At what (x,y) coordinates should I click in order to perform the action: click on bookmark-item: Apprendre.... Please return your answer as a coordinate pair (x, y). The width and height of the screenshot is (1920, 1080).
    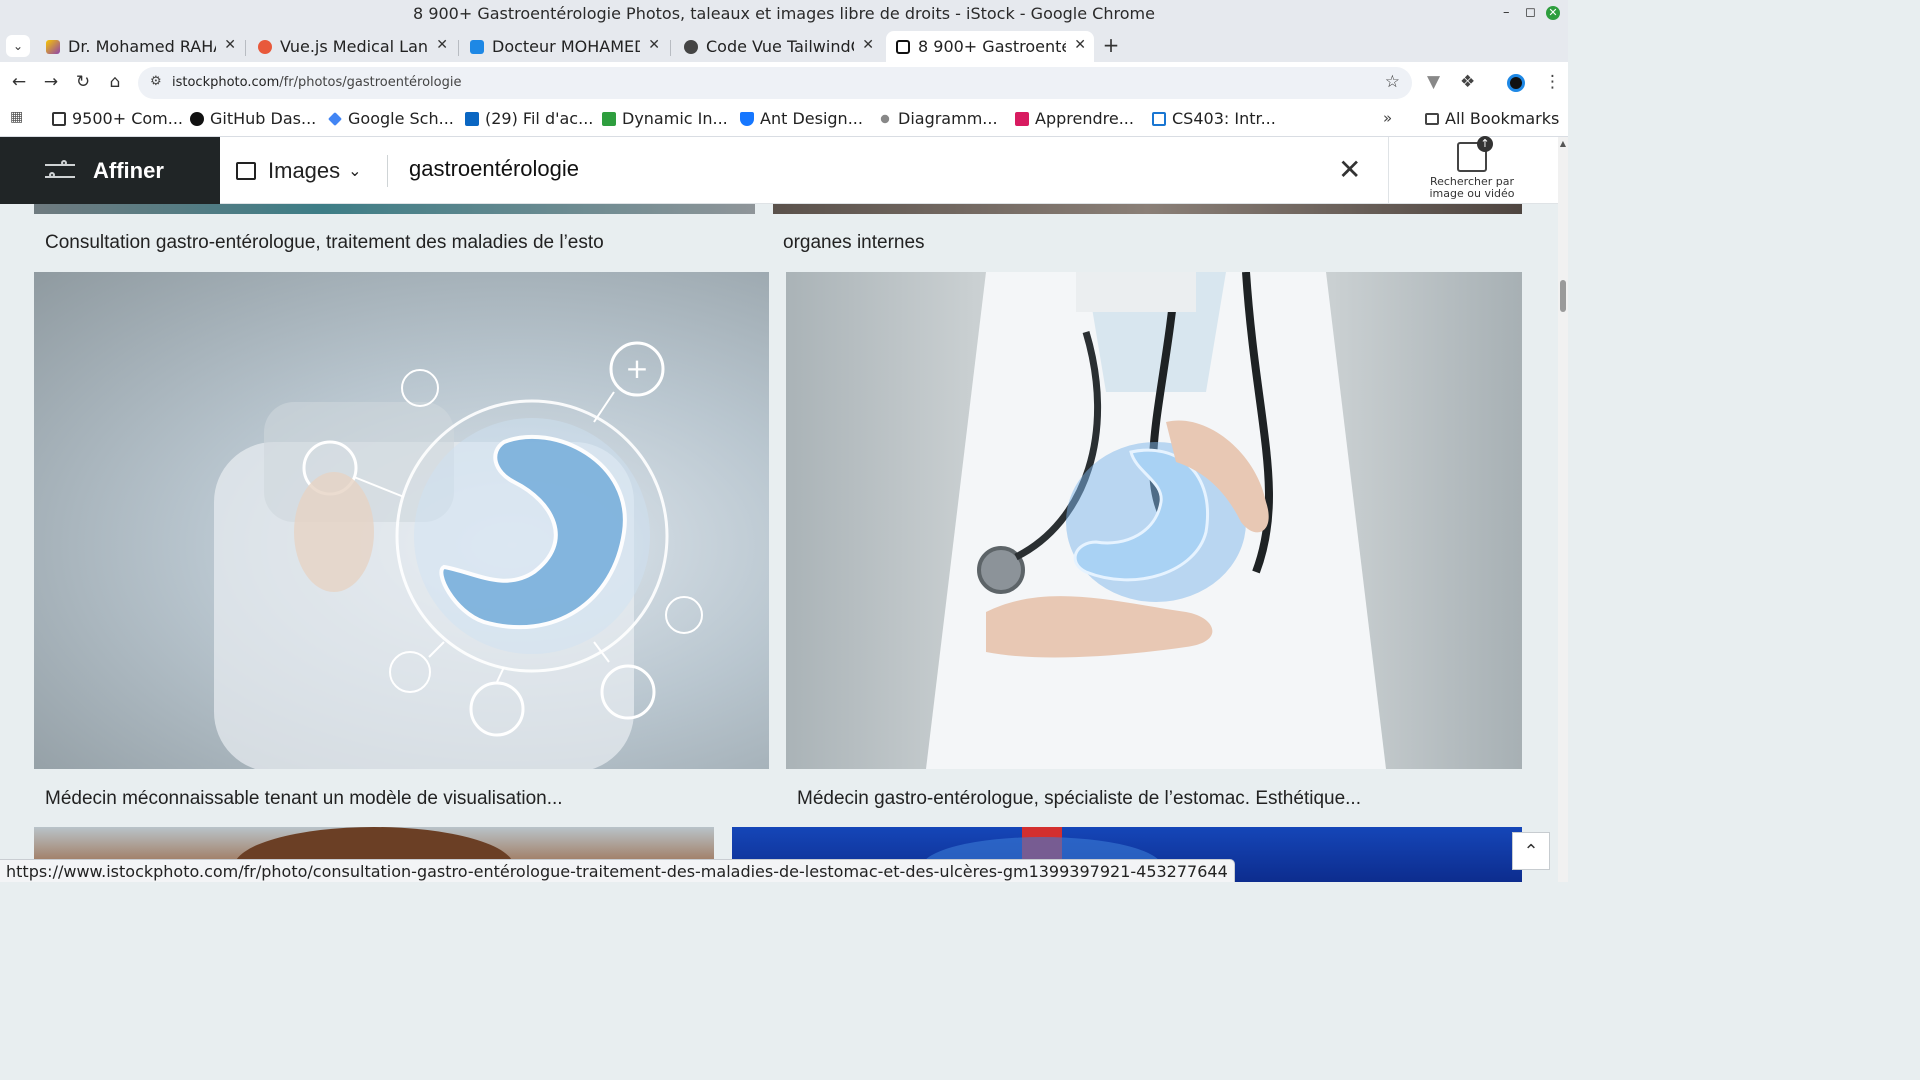
    Looking at the image, I should click on (1074, 118).